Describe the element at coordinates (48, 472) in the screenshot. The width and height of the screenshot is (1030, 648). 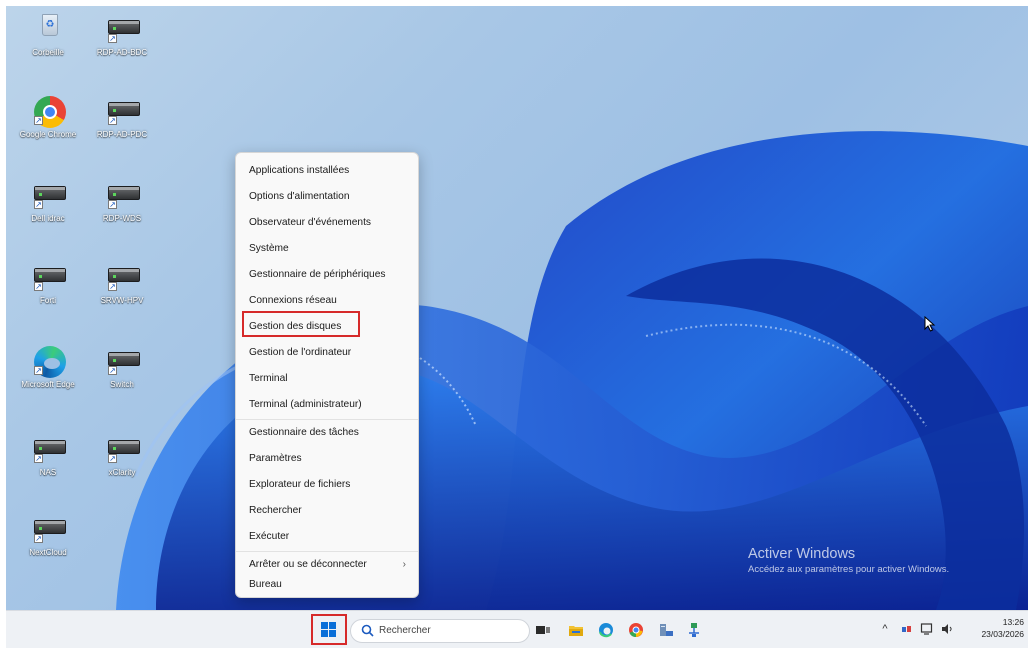
I see `desktop-icon-label: NAS` at that location.